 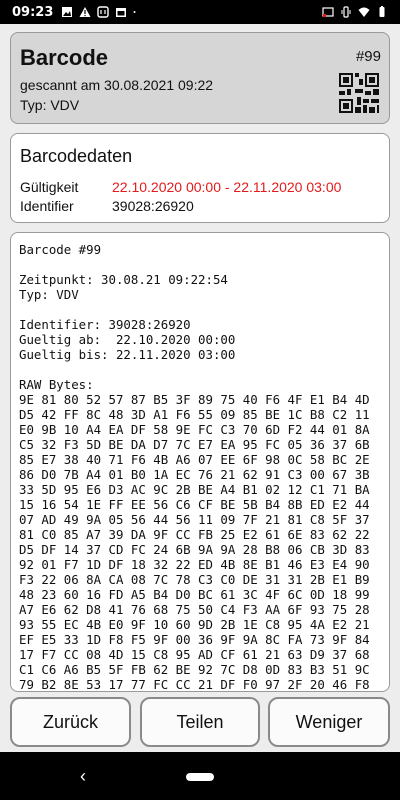 I want to click on qr-code-icon, so click(x=359, y=93).